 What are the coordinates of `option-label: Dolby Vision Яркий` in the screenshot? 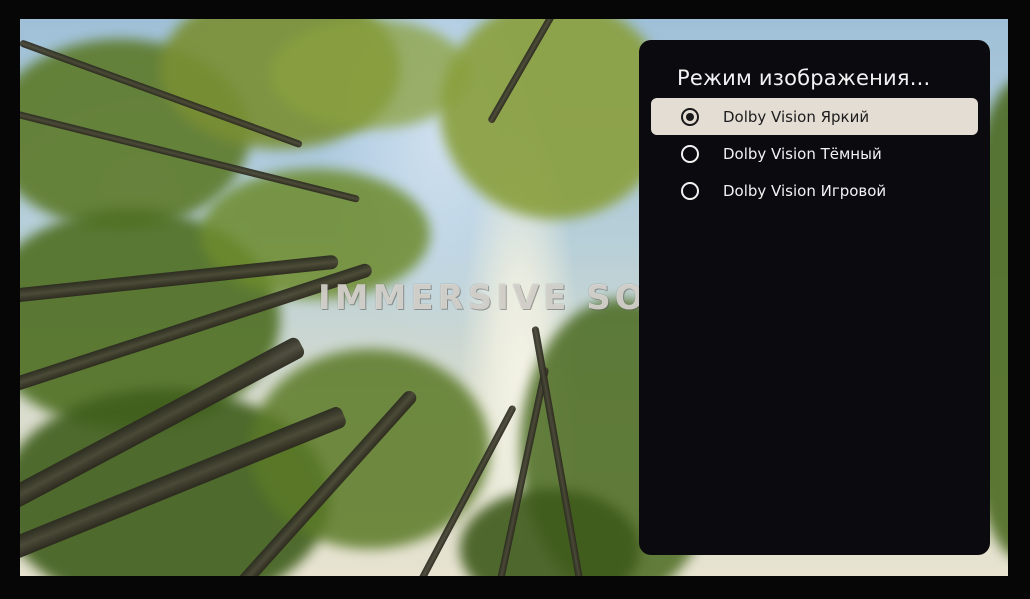 It's located at (796, 116).